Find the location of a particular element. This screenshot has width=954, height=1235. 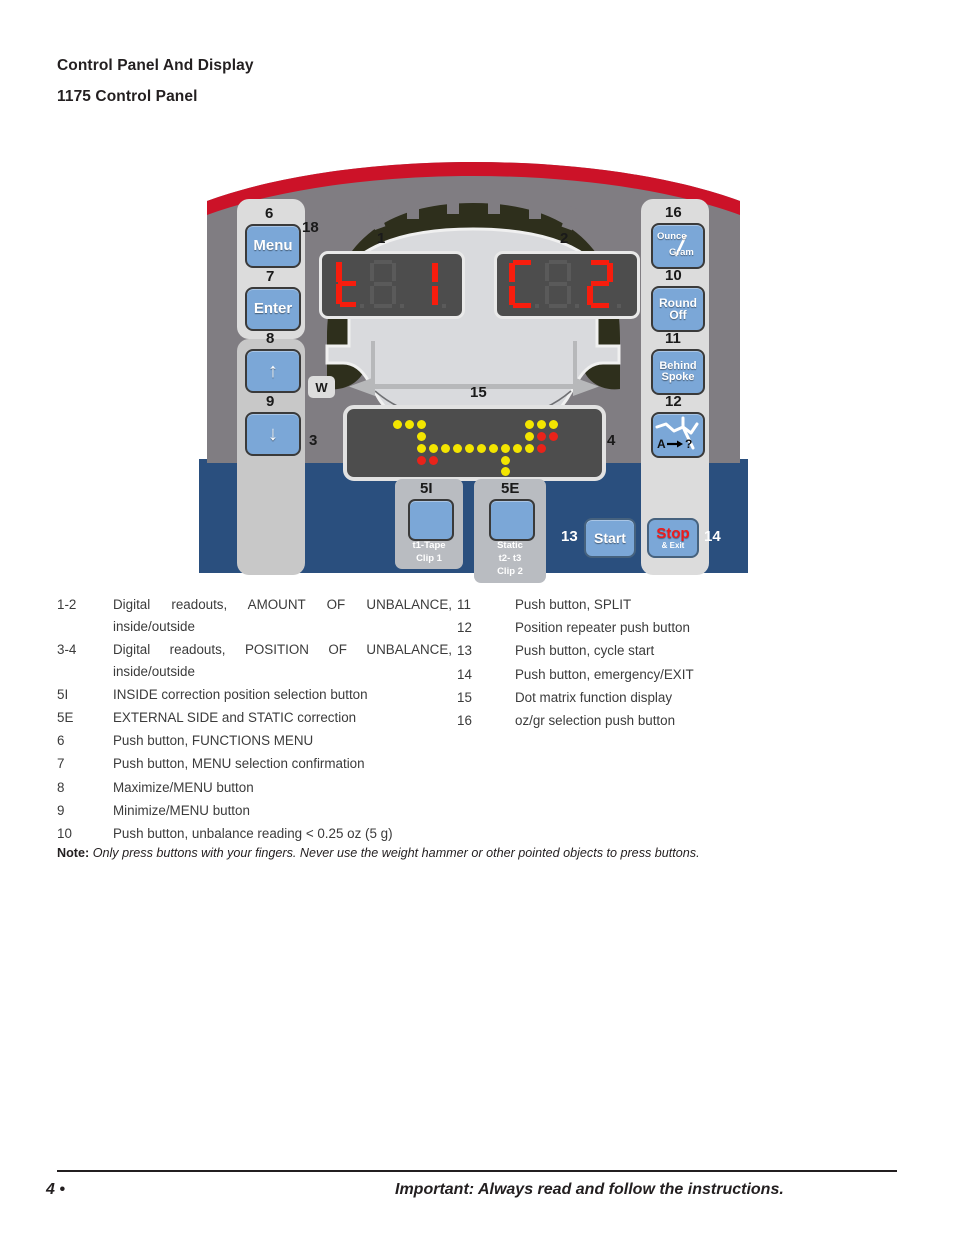

enter-key-label: Enter is located at coordinates (273, 309).